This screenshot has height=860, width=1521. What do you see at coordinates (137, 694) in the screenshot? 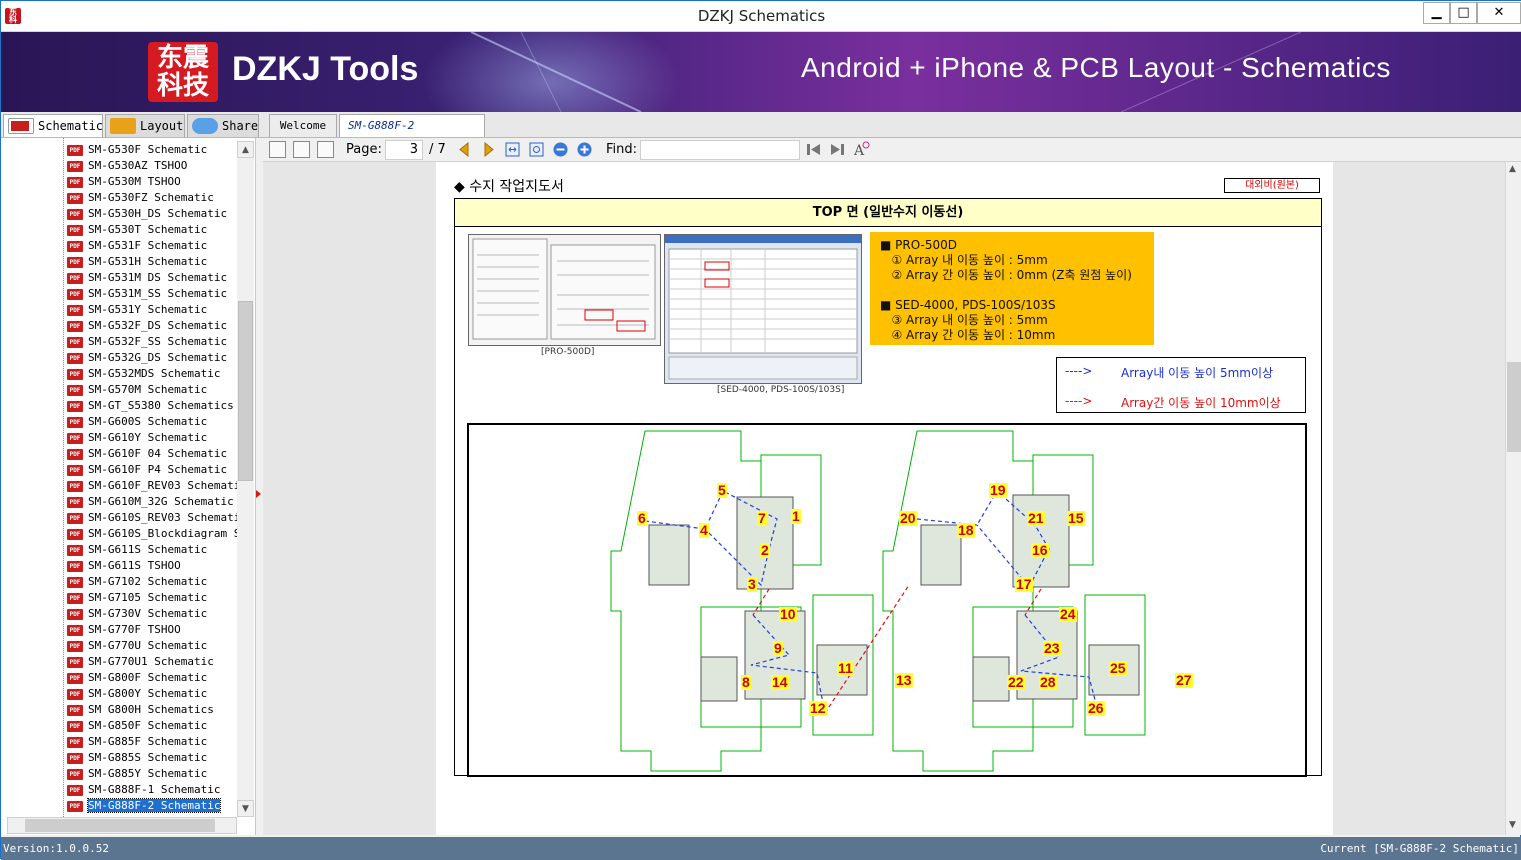
I see `tree-item: PDF SM-G800Y Schematic` at bounding box center [137, 694].